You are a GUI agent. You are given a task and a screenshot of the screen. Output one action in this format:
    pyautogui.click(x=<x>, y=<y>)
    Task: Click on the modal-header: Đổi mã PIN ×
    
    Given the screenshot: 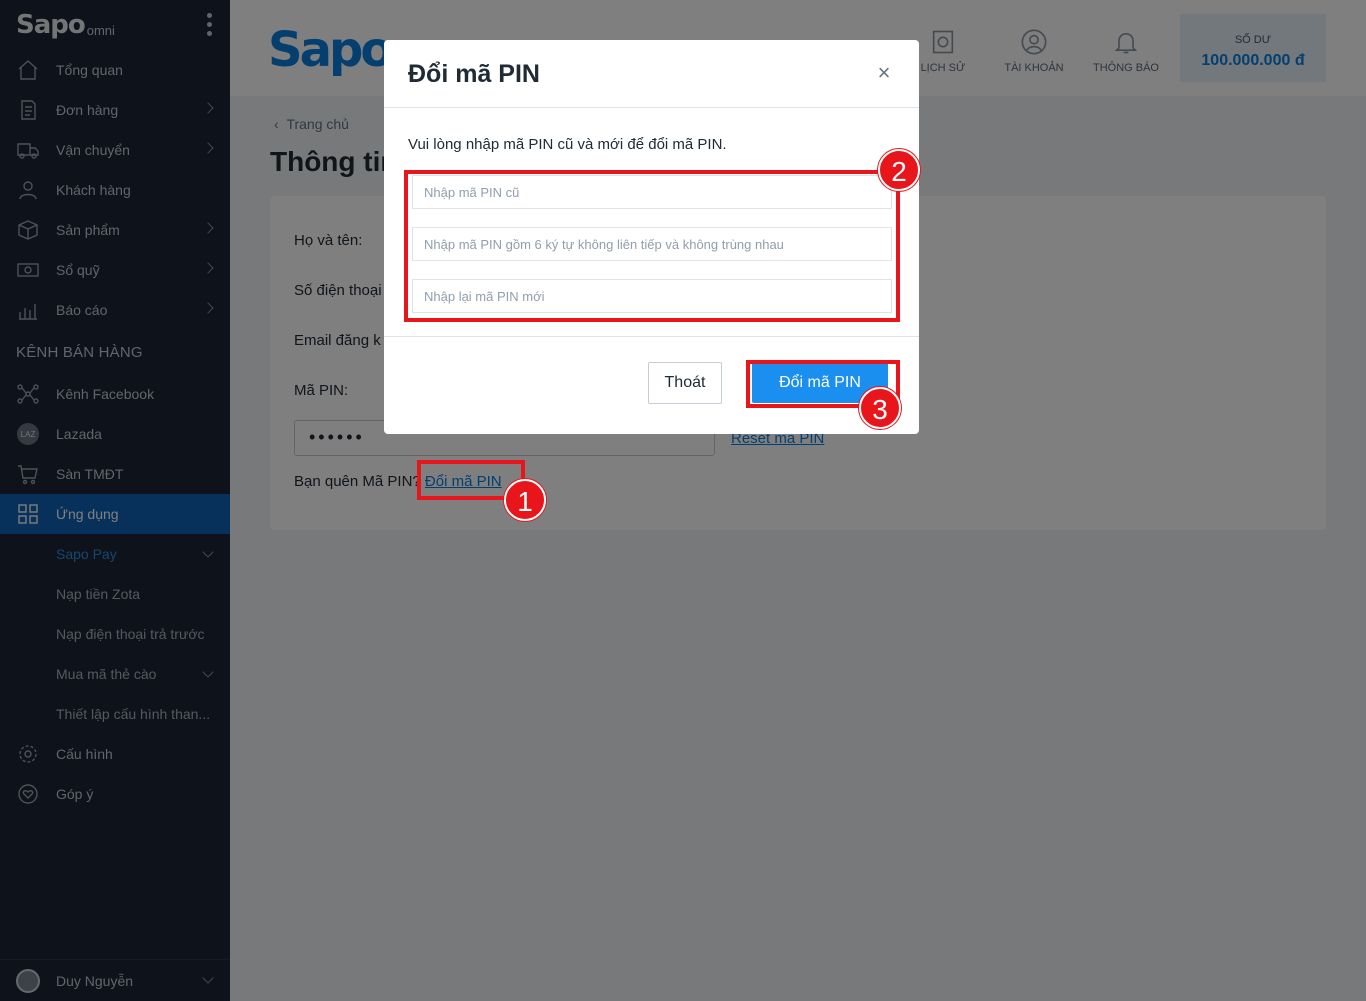 What is the action you would take?
    pyautogui.click(x=651, y=74)
    